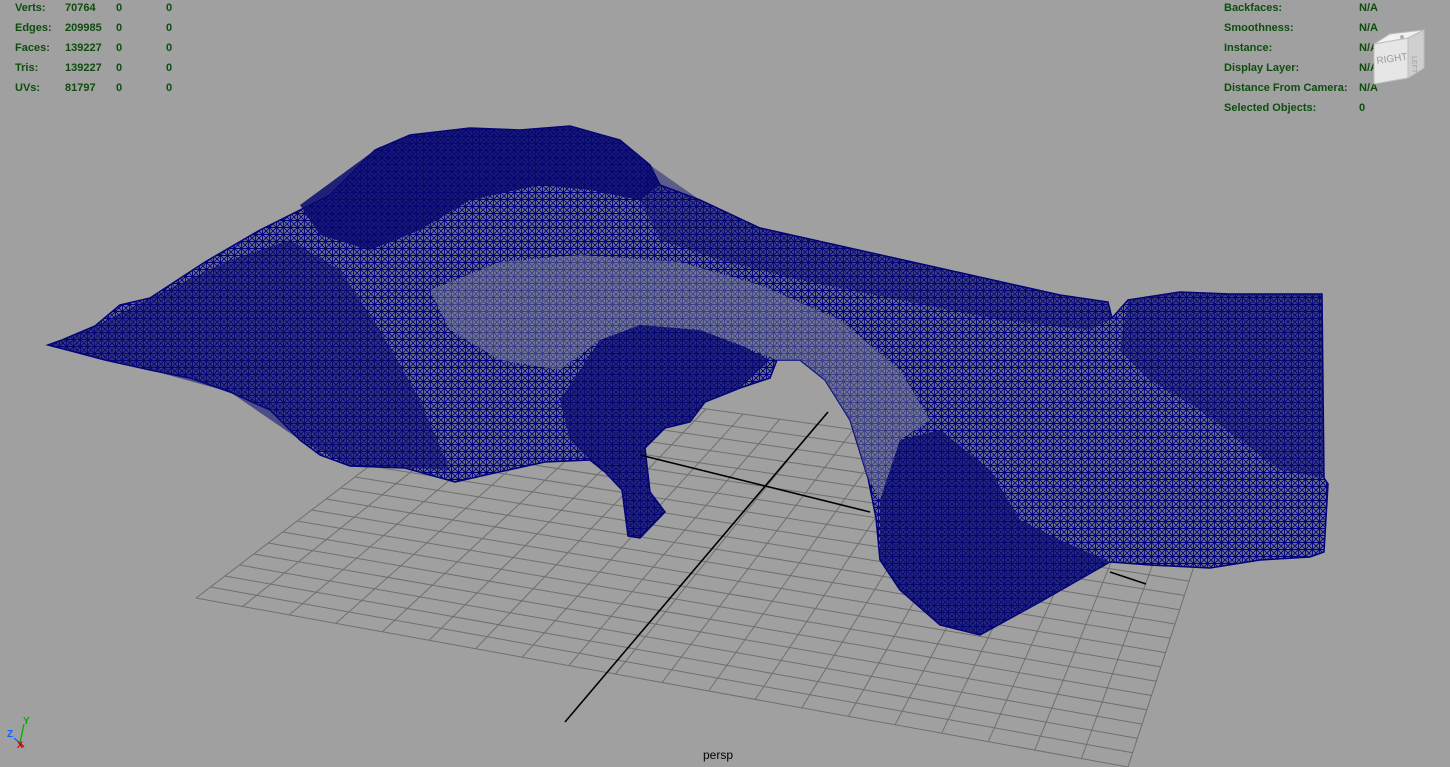 Image resolution: width=1450 pixels, height=767 pixels. Describe the element at coordinates (115, 88) in the screenshot. I see `poly-count-row: UVs: 81797 0 0` at that location.